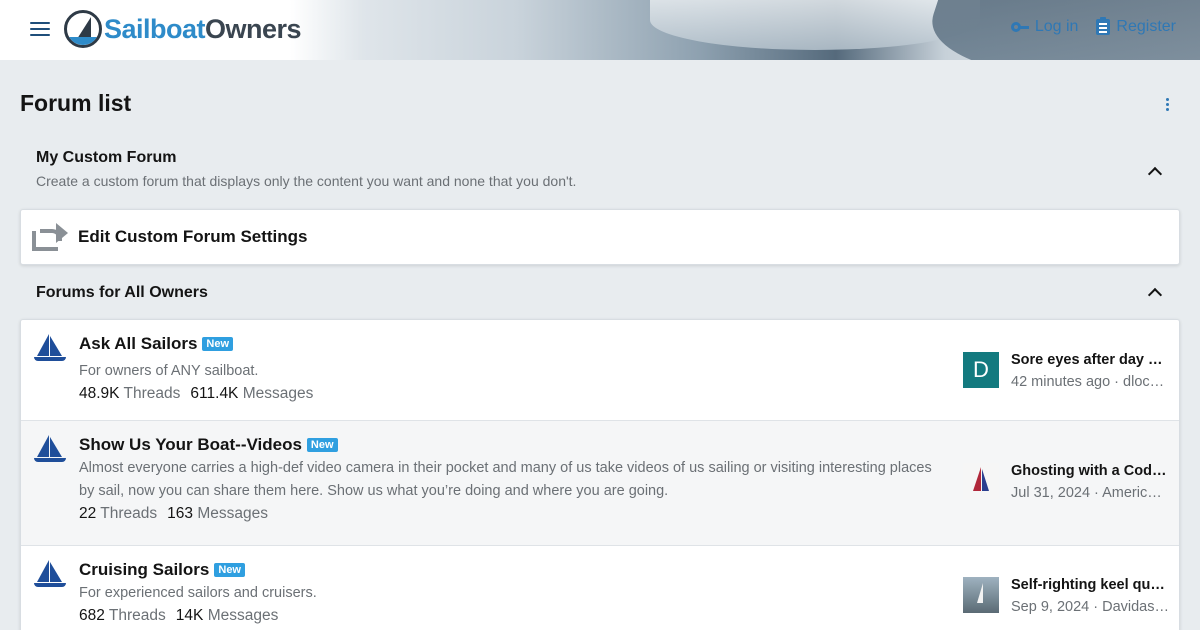 This screenshot has height=630, width=1200. I want to click on key-icon, so click(1019, 27).